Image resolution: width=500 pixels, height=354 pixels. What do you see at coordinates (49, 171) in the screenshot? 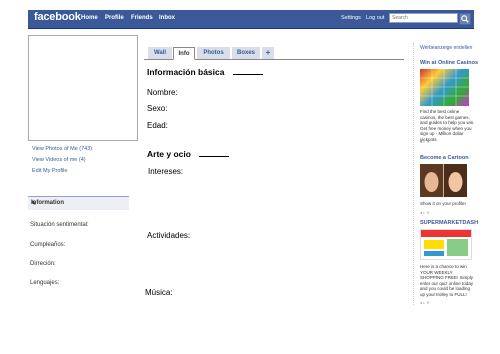
I see `edit-profile-link: Edit My Profile` at bounding box center [49, 171].